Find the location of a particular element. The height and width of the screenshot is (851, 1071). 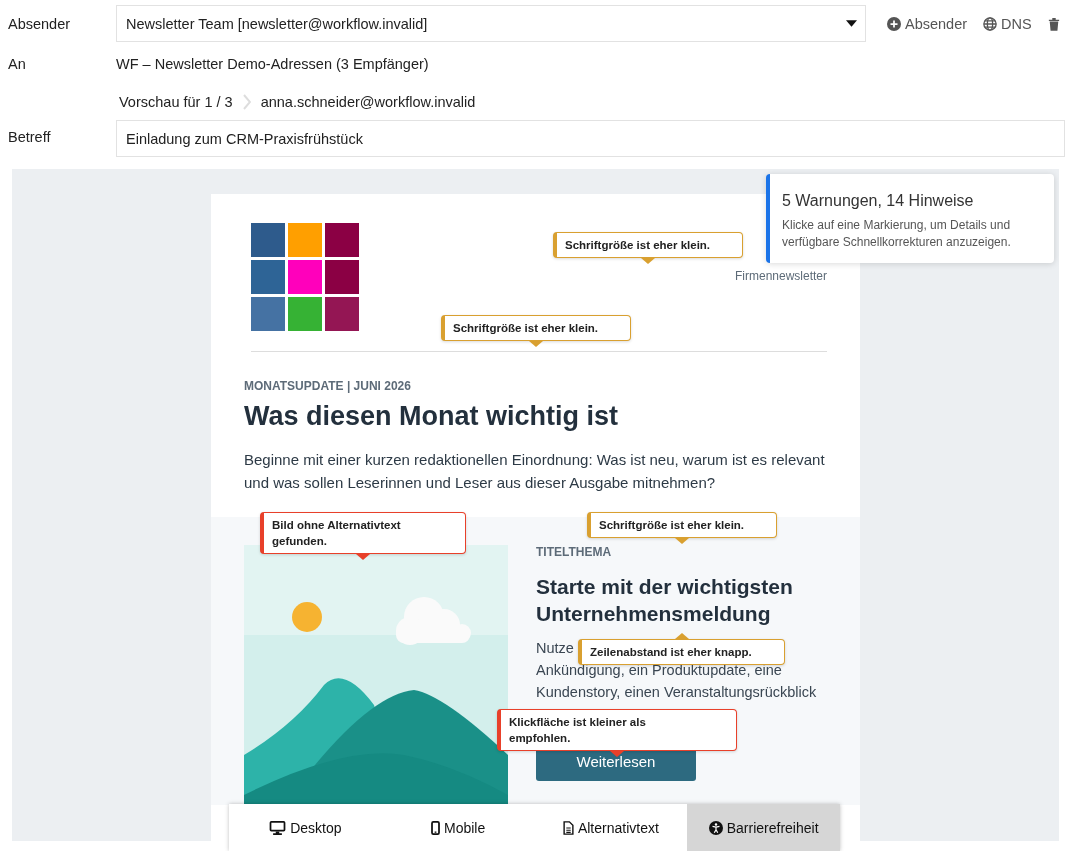

recipient-address: anna.schneider@workflow.invalid is located at coordinates (368, 101).